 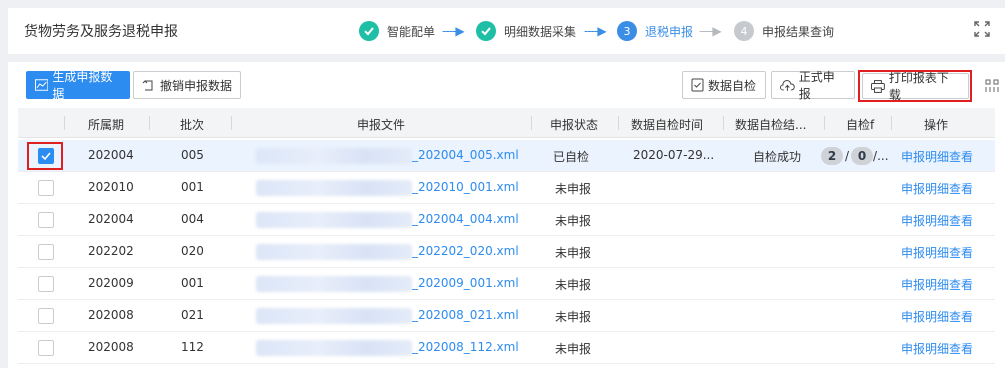 What do you see at coordinates (411, 31) in the screenshot?
I see `step-label: 智能配单` at bounding box center [411, 31].